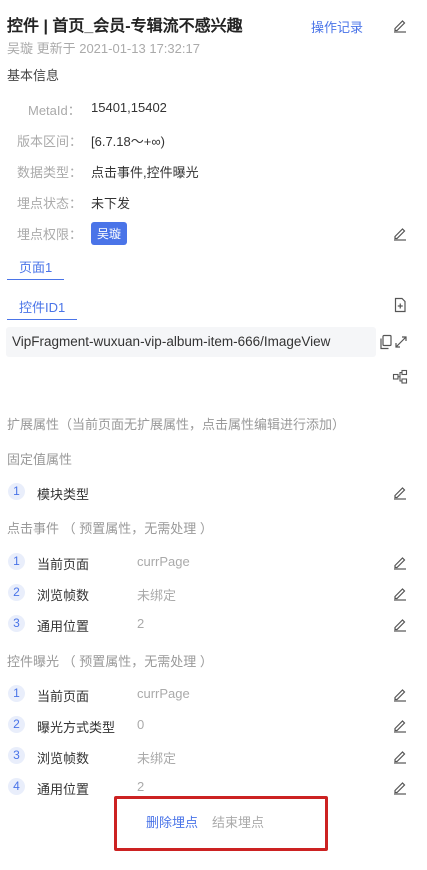  I want to click on permission-user-badge: 吴璇, so click(109, 233).